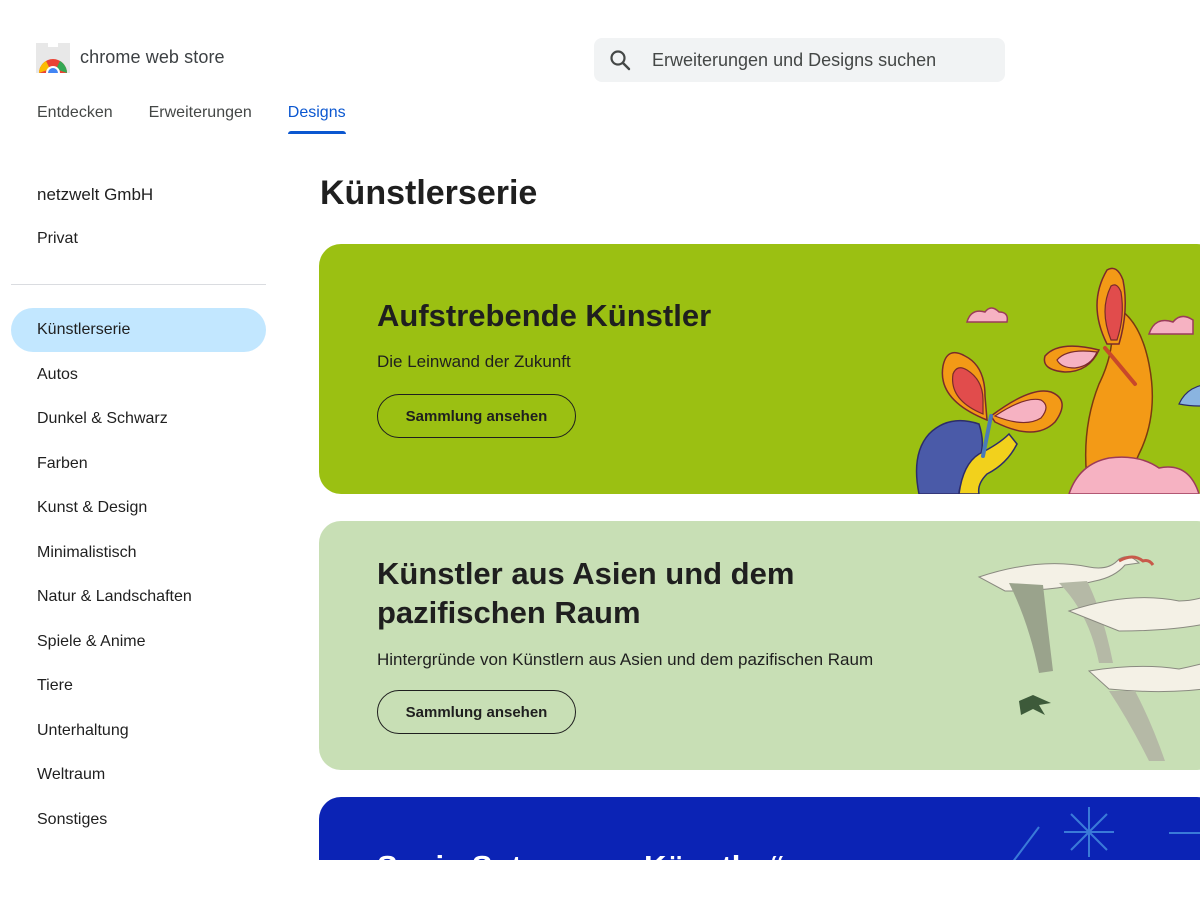  Describe the element at coordinates (138, 731) in the screenshot. I see `category-unterhaltung: Unterhaltung` at that location.